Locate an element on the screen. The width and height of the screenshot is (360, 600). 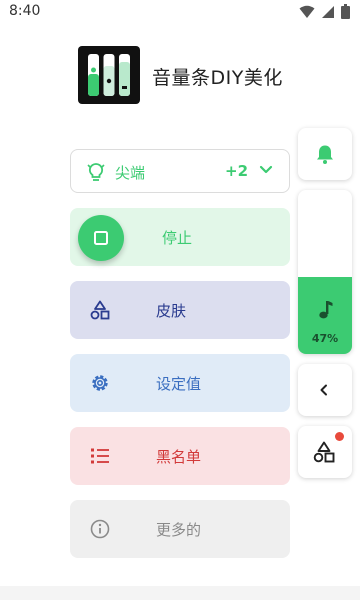
stop-card: 停止 is located at coordinates (180, 237).